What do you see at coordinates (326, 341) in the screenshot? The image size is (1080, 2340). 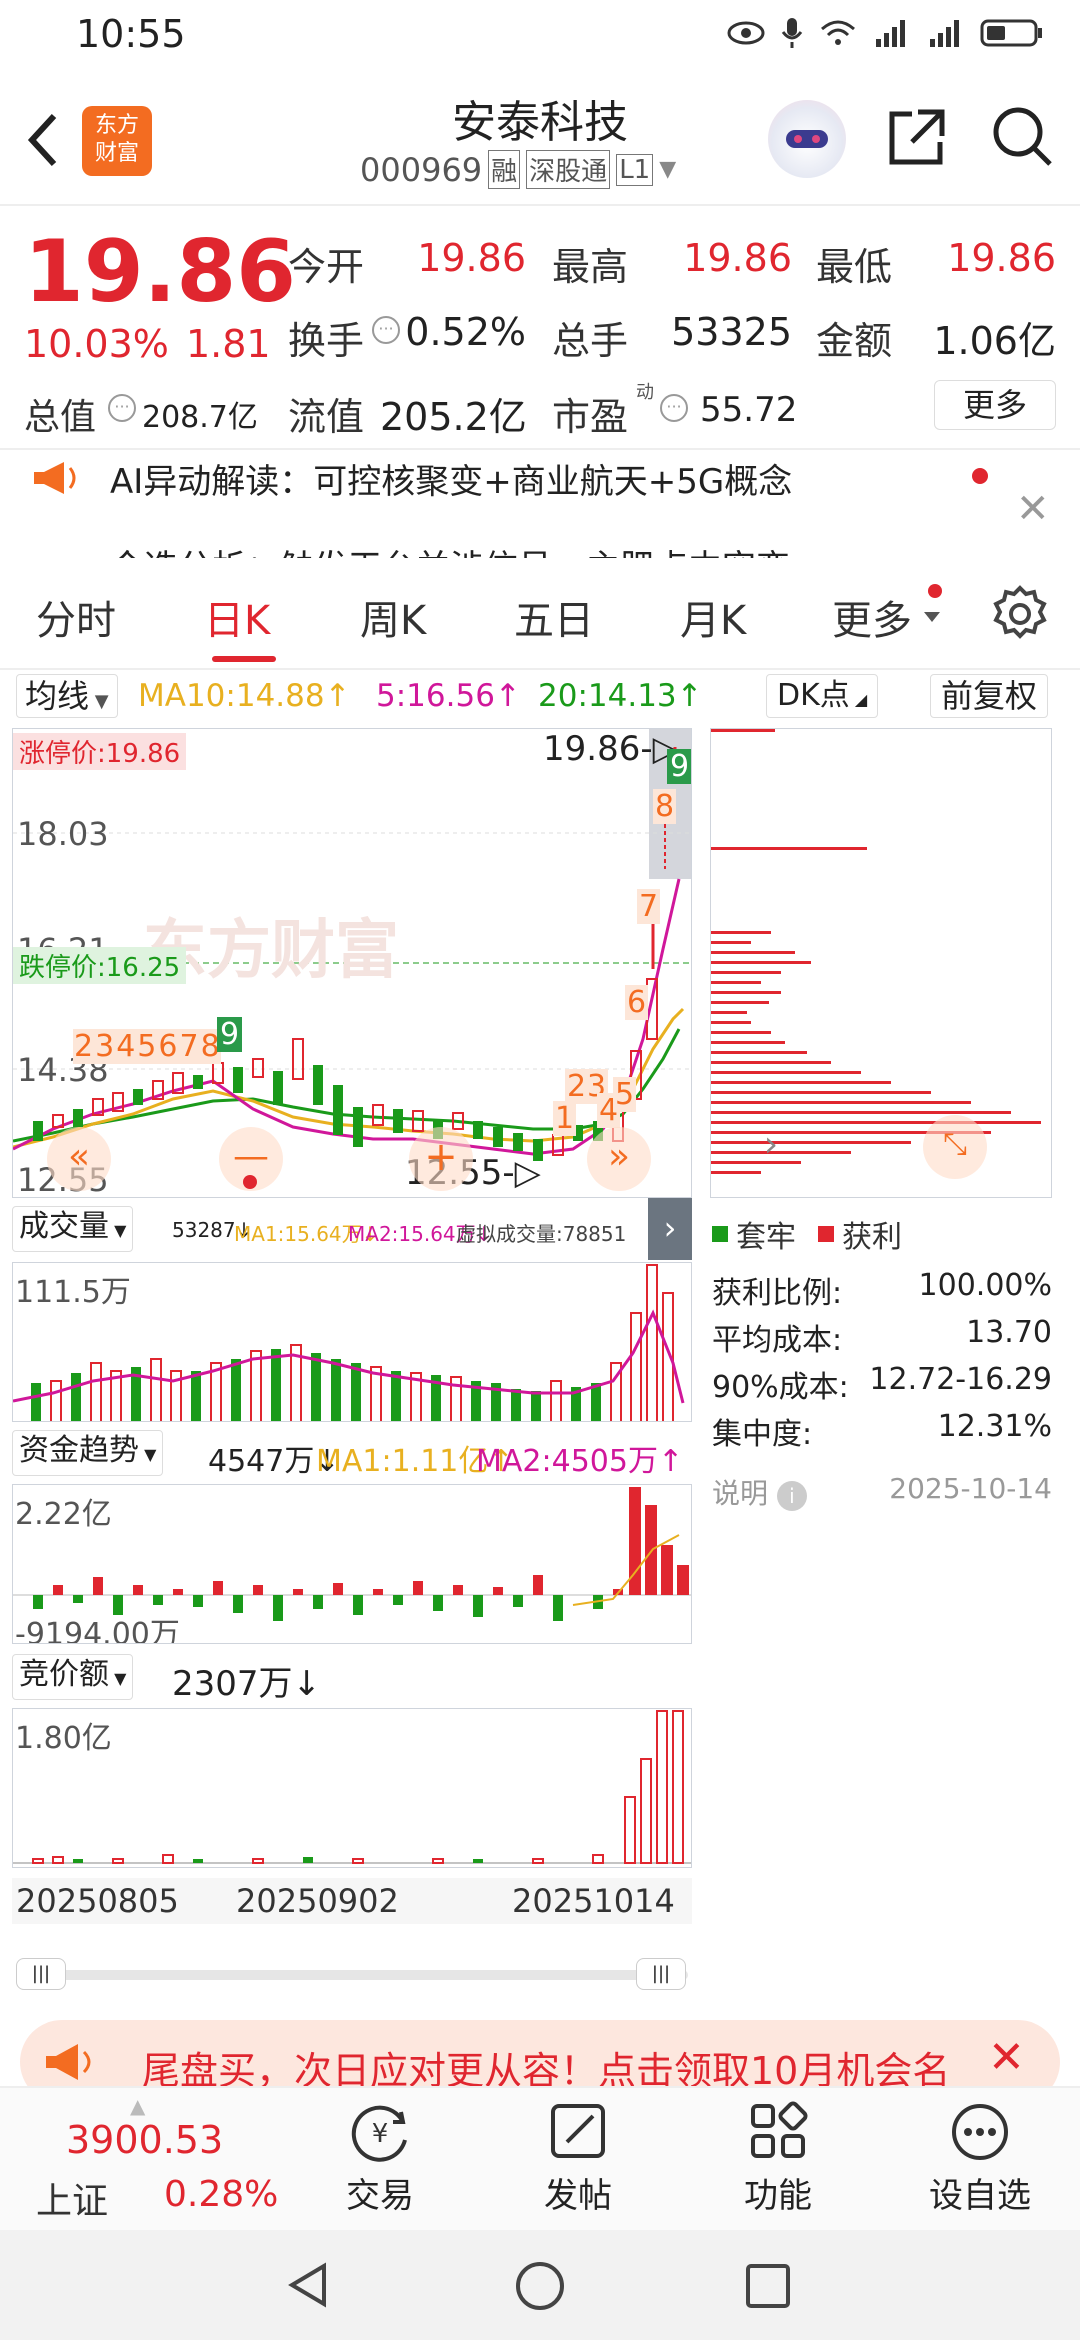 I see `turnover-label: 换手` at bounding box center [326, 341].